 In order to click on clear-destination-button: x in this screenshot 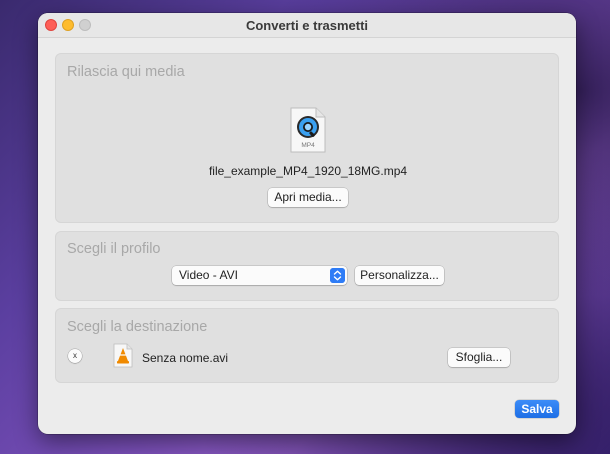, I will do `click(75, 356)`.